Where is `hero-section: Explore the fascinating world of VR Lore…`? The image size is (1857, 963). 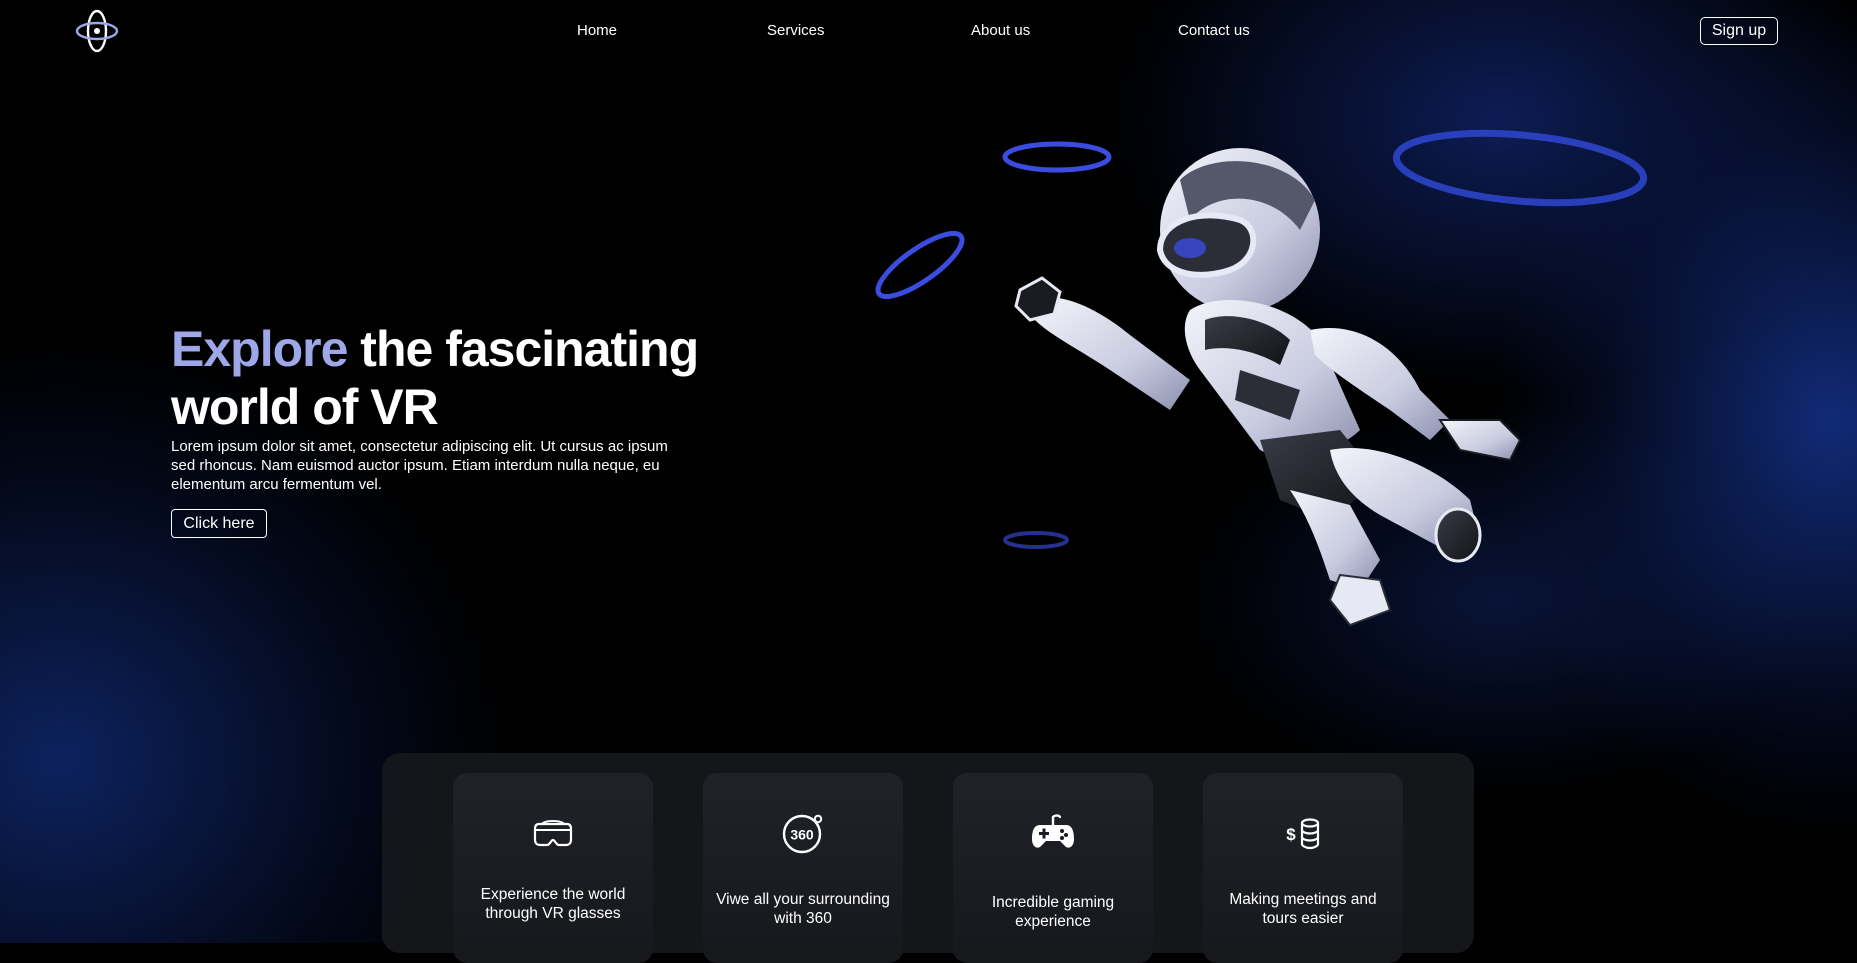
hero-section: Explore the fascinating world of VR Lore… is located at coordinates (436, 429).